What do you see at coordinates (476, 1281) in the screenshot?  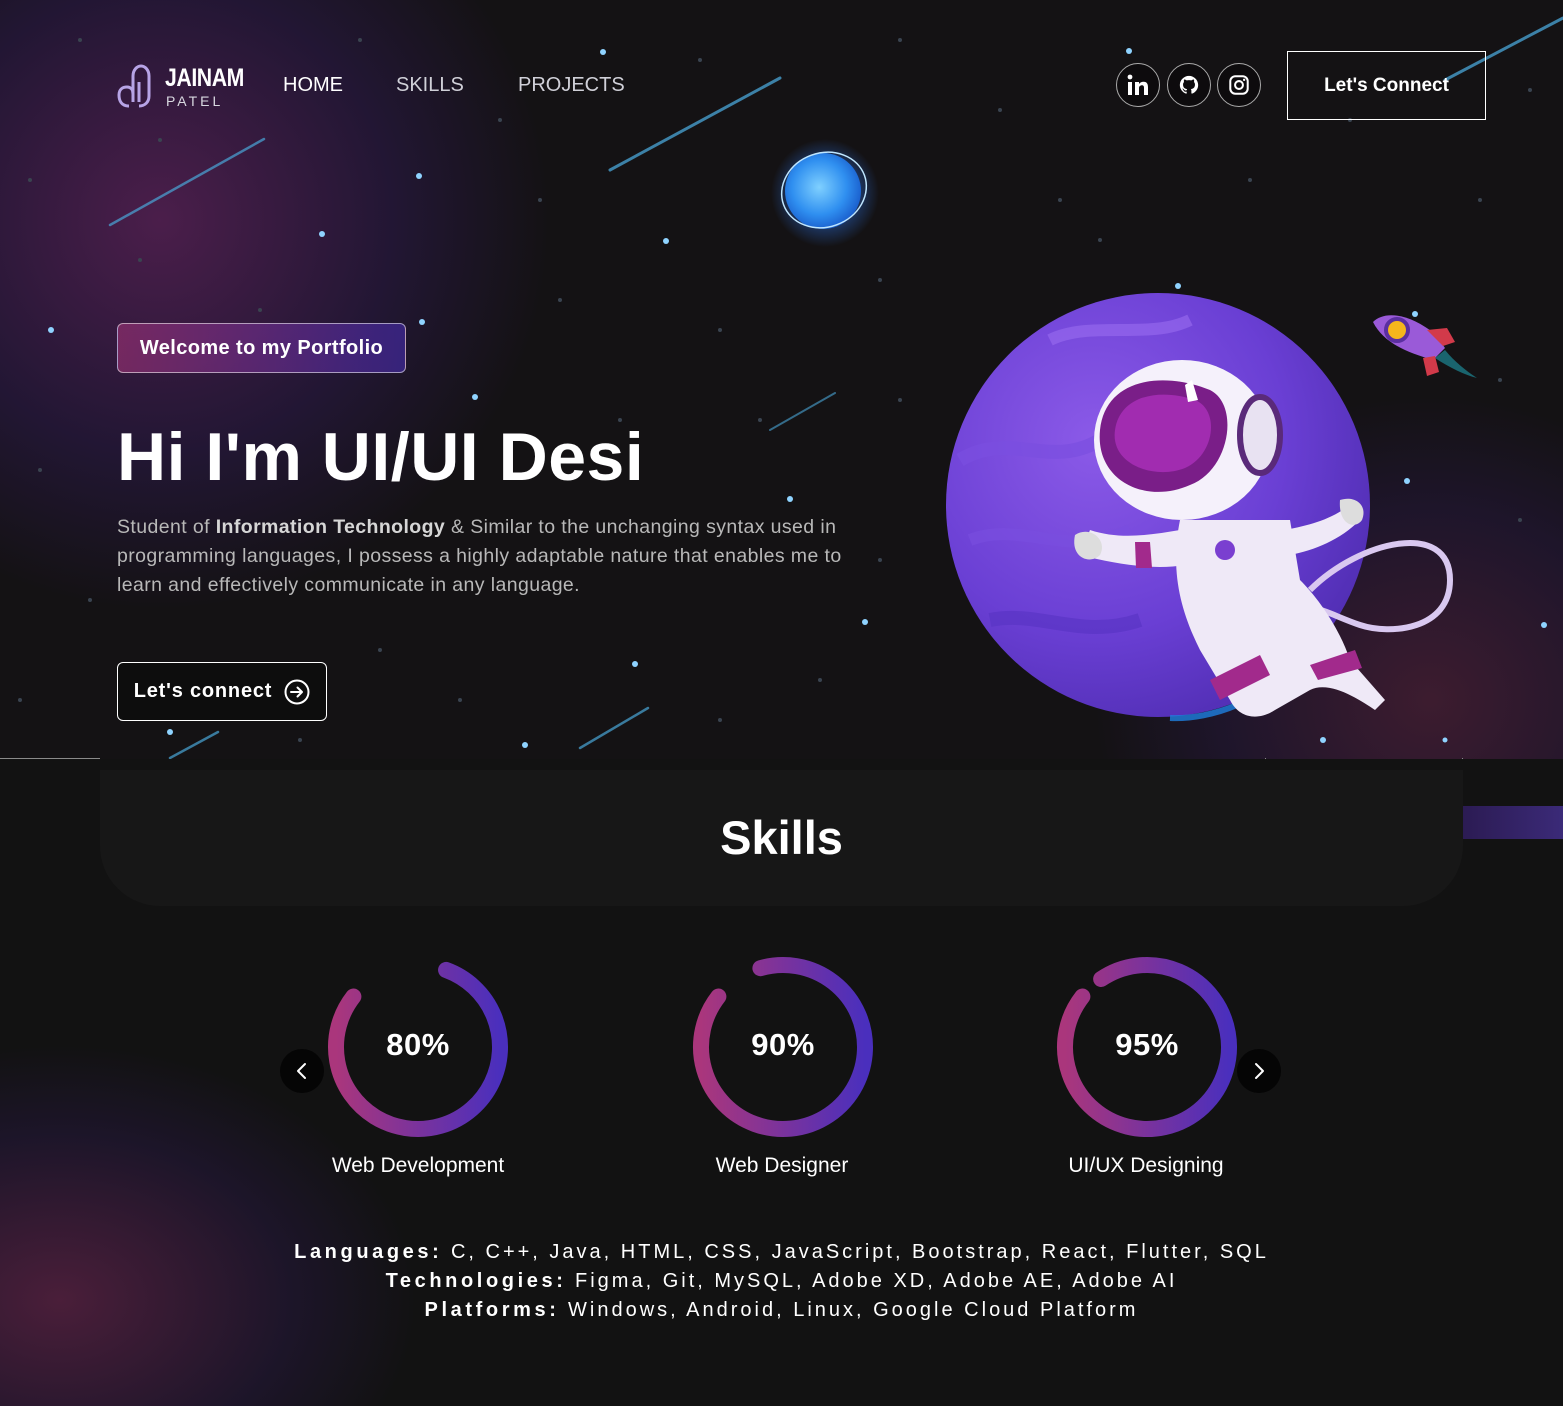 I see `technologies-label: Technologies:` at bounding box center [476, 1281].